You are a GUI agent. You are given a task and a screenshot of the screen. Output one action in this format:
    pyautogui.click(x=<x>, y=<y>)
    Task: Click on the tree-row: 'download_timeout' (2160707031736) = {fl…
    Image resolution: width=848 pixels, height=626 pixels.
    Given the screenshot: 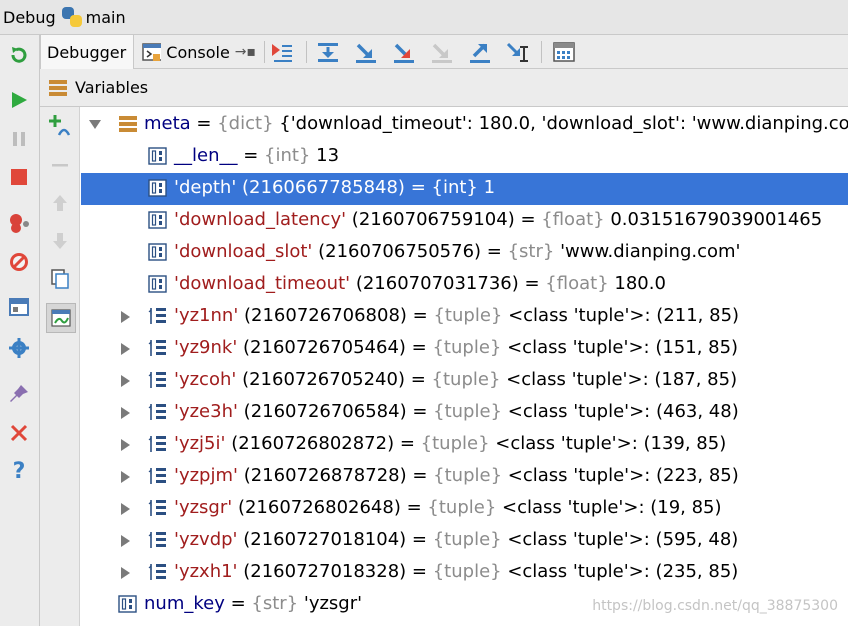 What is the action you would take?
    pyautogui.click(x=464, y=285)
    